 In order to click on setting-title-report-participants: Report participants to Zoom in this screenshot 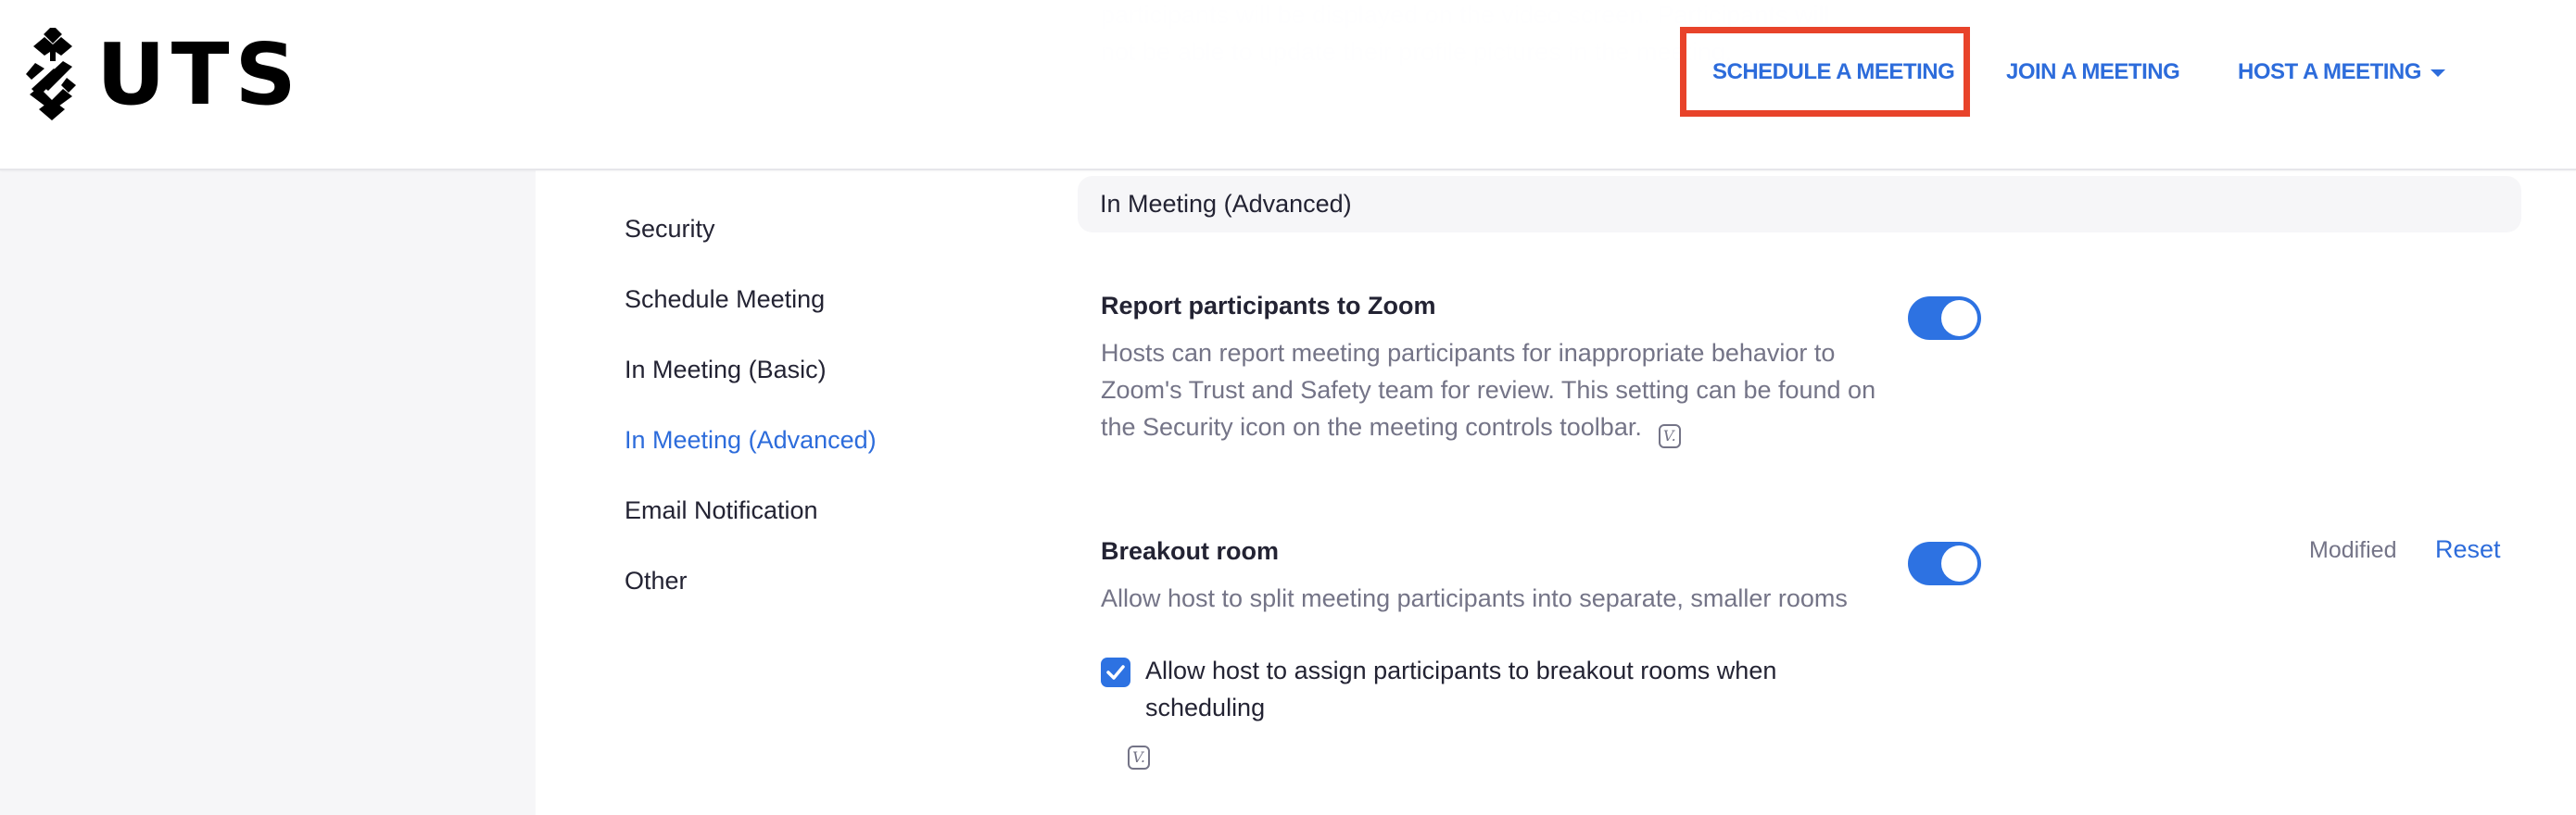, I will do `click(1269, 306)`.